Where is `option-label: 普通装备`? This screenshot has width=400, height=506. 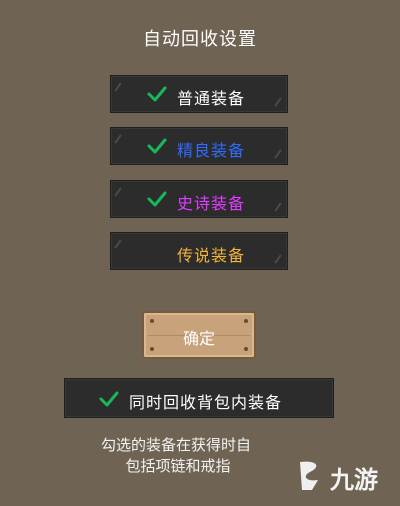
option-label: 普通装备 is located at coordinates (211, 98).